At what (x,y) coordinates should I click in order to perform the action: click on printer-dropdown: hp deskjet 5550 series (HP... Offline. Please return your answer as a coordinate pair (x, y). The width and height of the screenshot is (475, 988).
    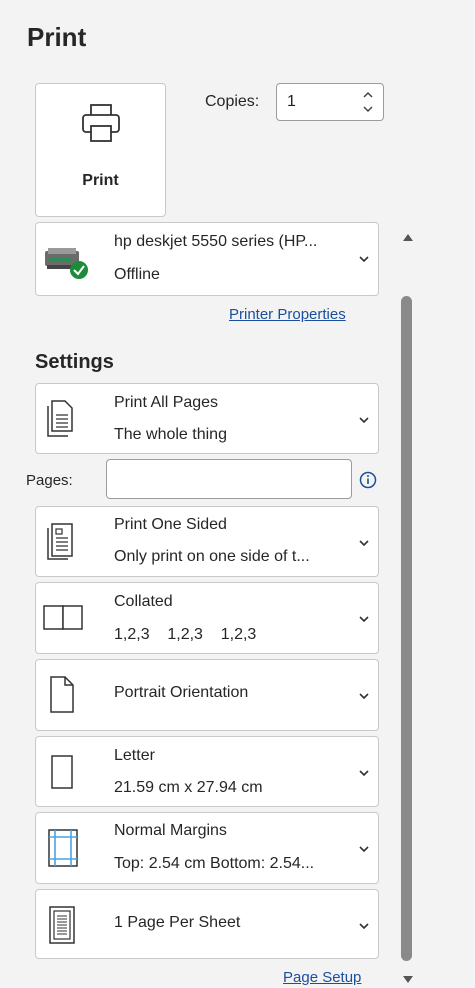
    Looking at the image, I should click on (207, 259).